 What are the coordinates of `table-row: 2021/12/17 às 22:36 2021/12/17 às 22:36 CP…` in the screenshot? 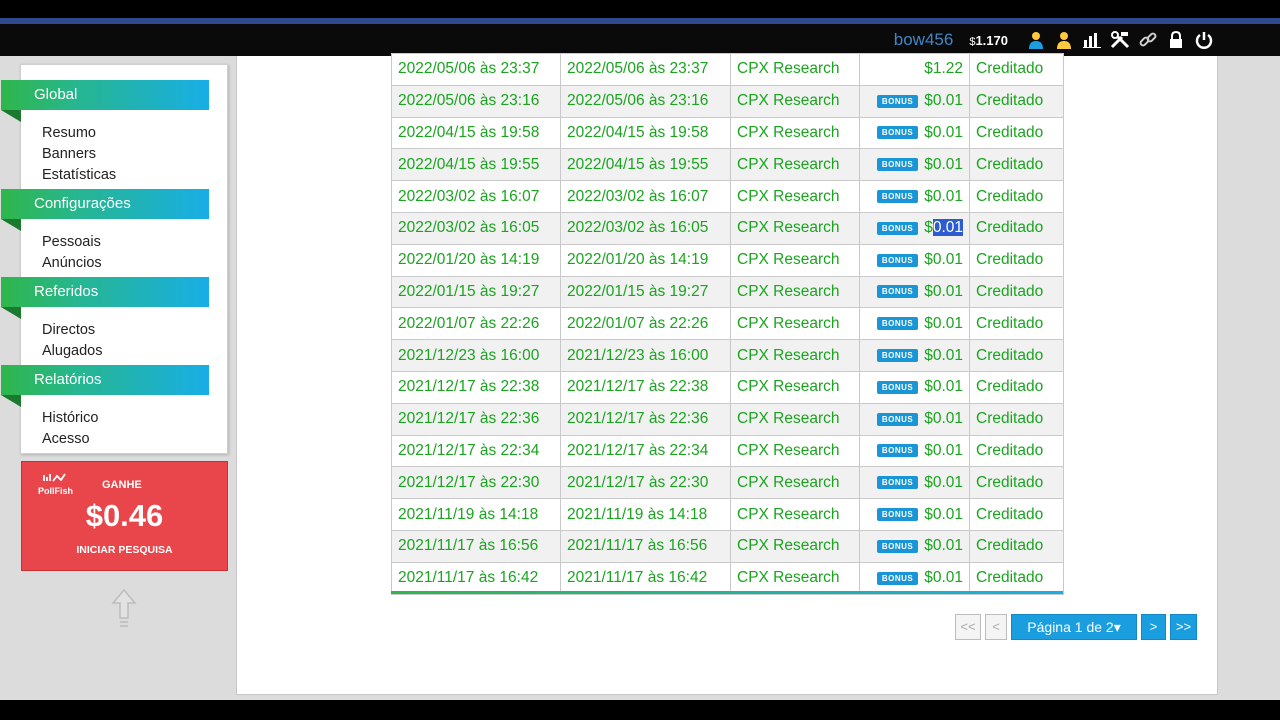 It's located at (727, 419).